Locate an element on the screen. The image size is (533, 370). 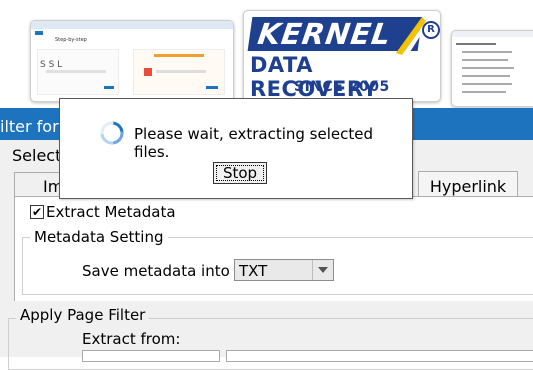
progress-message: Please wait, extracting selected files. is located at coordinates (253, 143).